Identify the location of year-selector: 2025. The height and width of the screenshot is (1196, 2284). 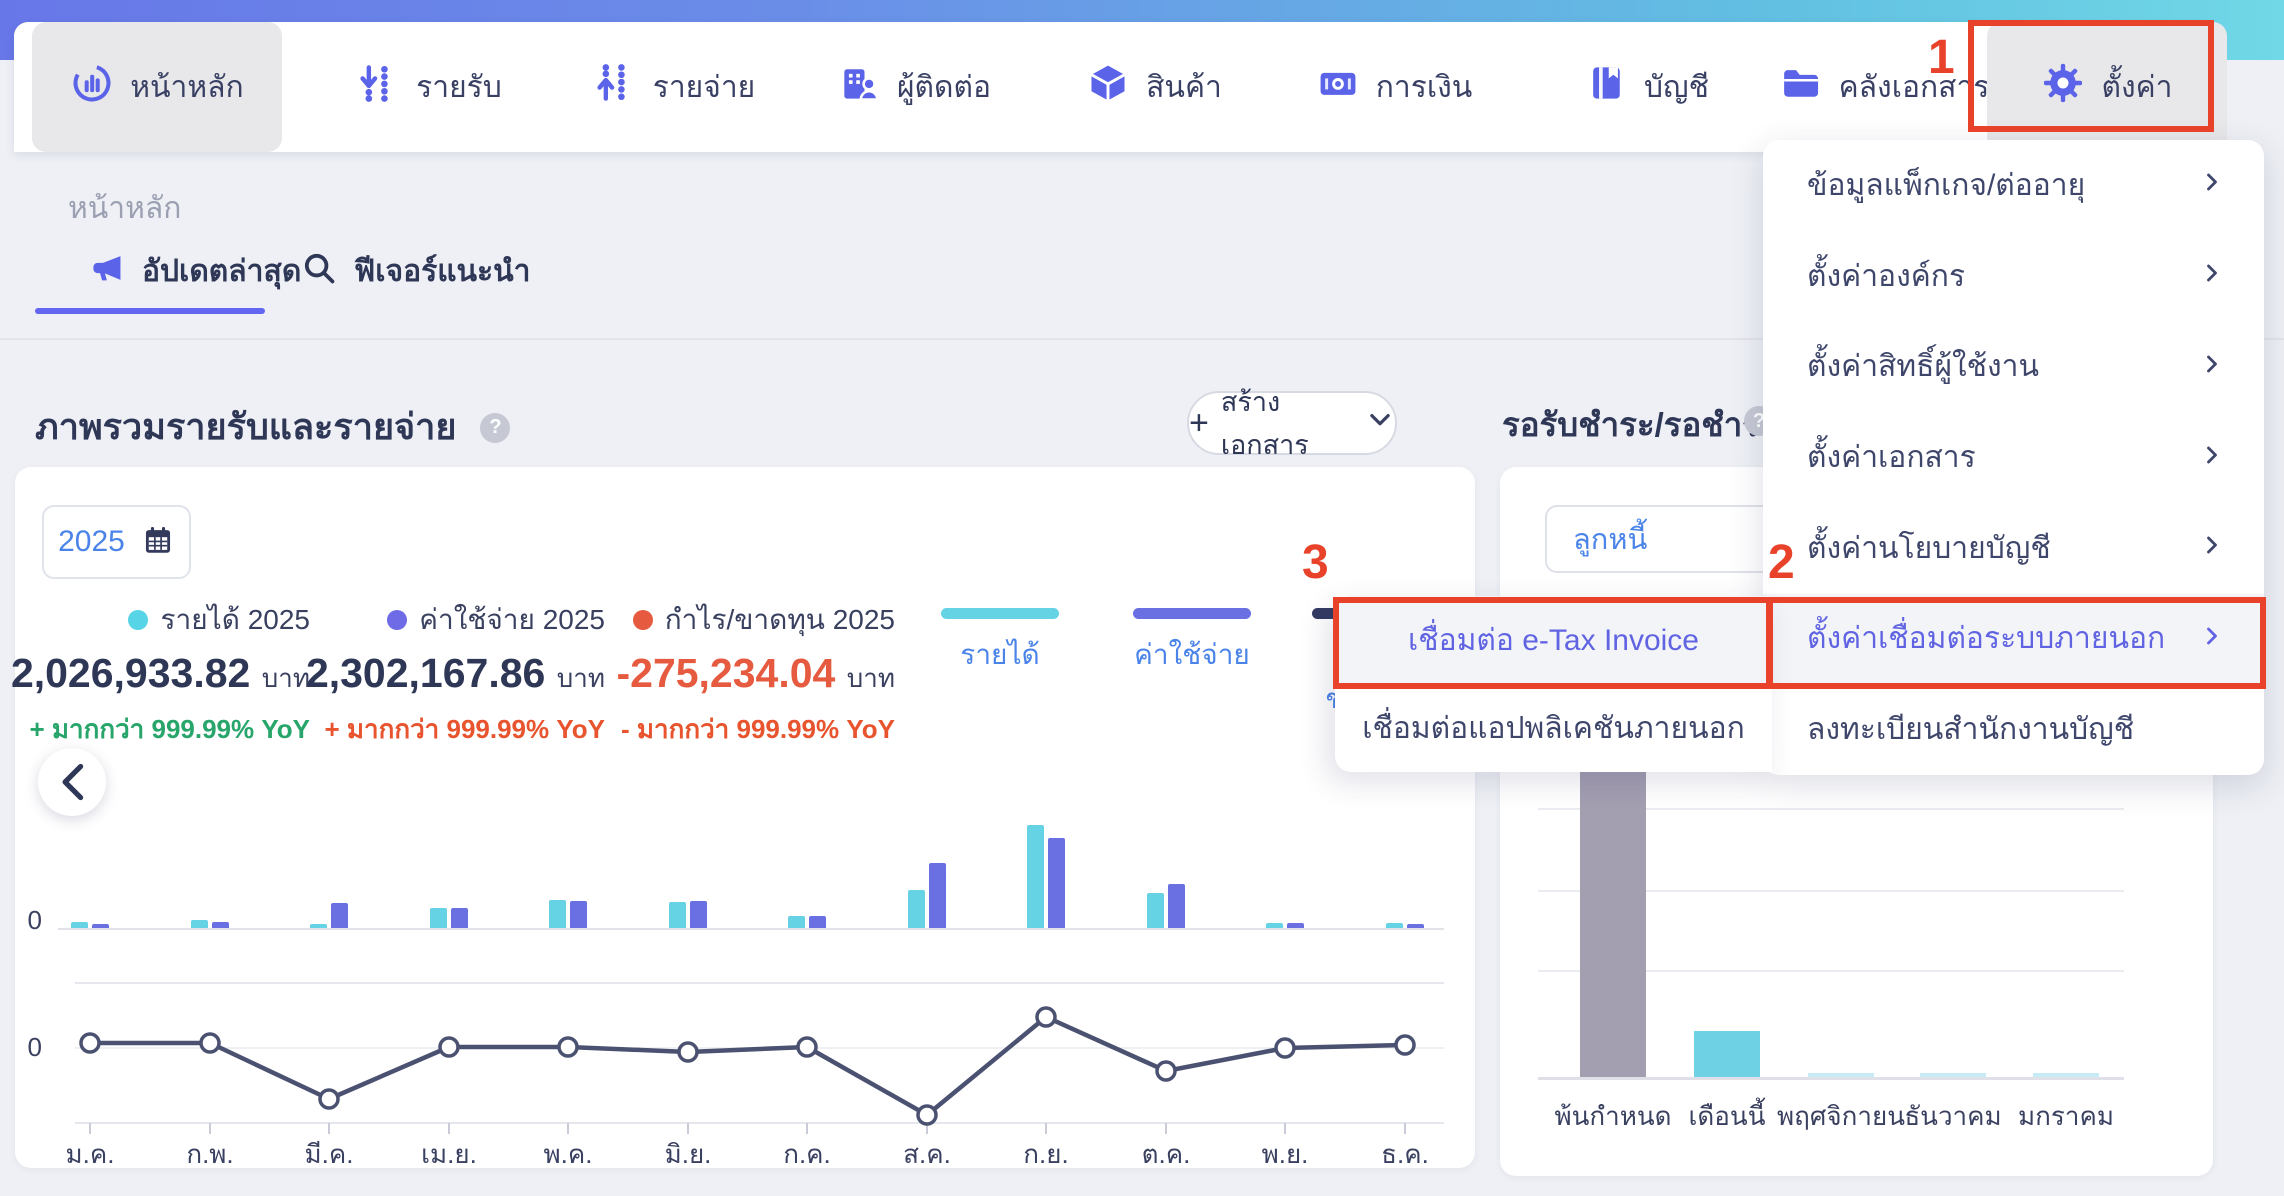
(116, 542).